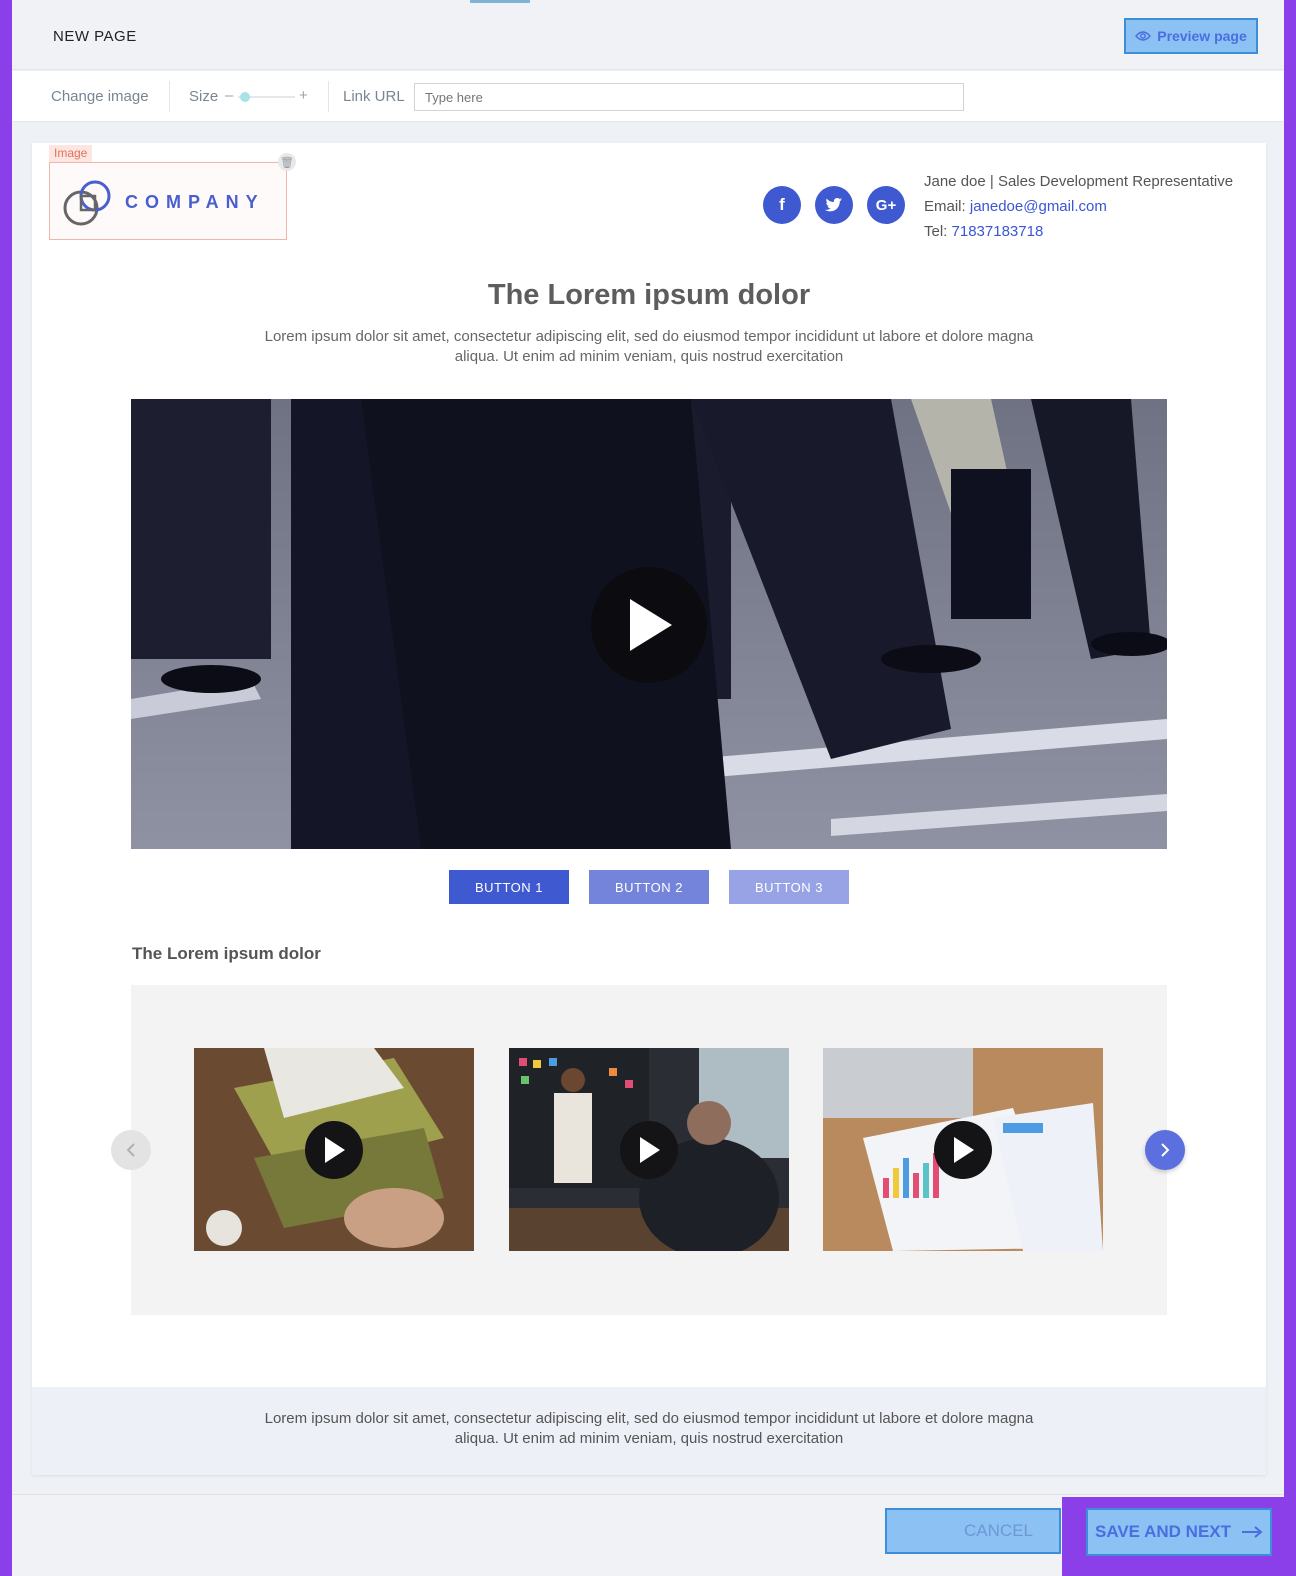 The image size is (1296, 1576). What do you see at coordinates (648, 1535) in the screenshot?
I see `bottom-action-bar: CANCEL SAVE AND NEXT` at bounding box center [648, 1535].